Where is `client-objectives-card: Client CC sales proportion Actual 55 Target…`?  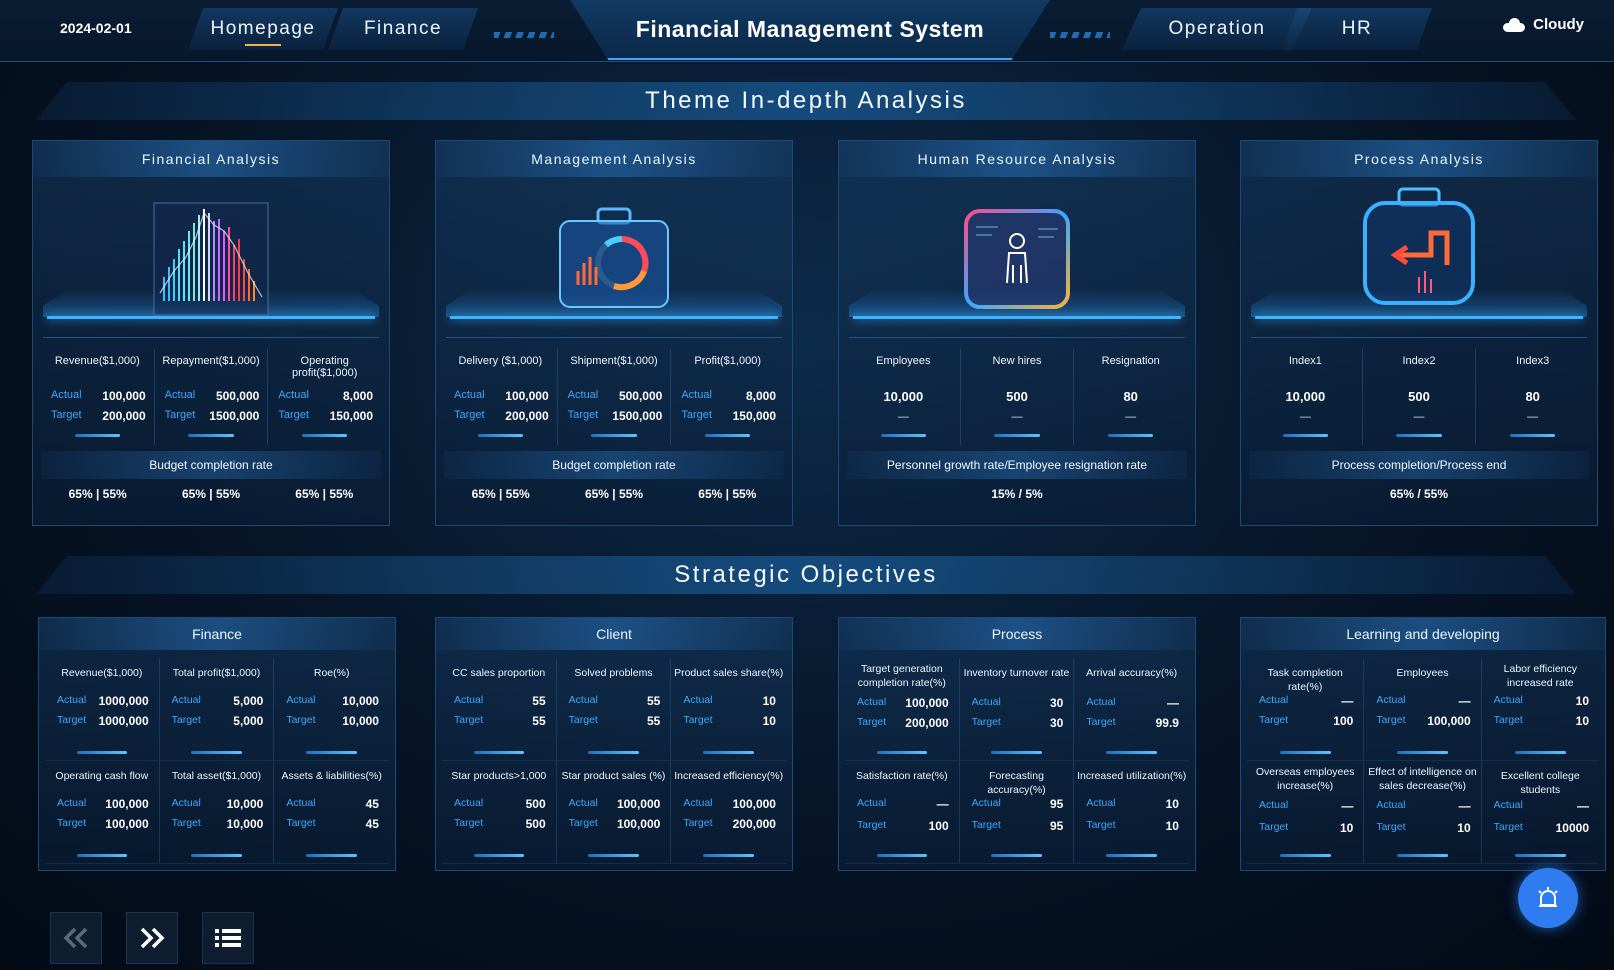
client-objectives-card: Client CC sales proportion Actual 55 Target… is located at coordinates (614, 744).